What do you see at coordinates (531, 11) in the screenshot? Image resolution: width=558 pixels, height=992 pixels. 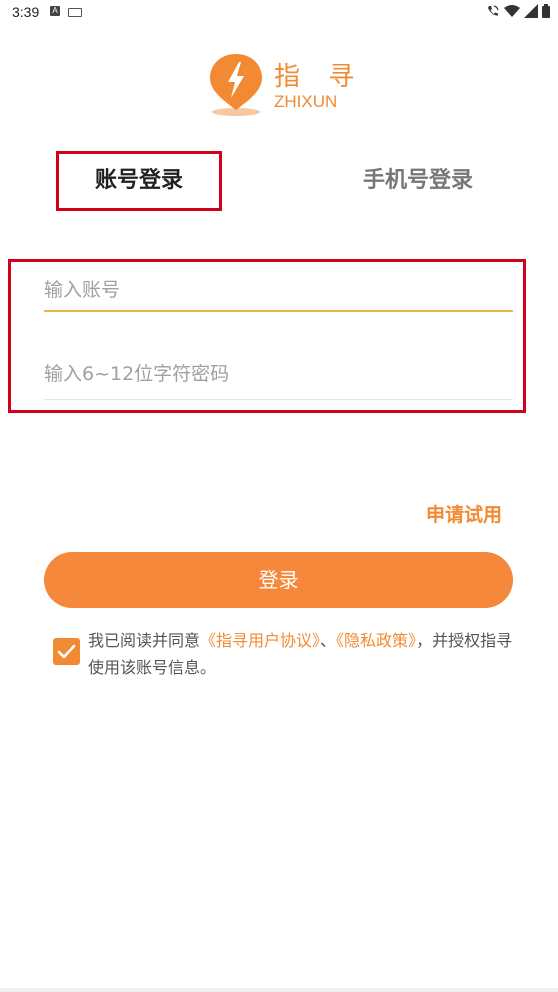 I see `signal-icon` at bounding box center [531, 11].